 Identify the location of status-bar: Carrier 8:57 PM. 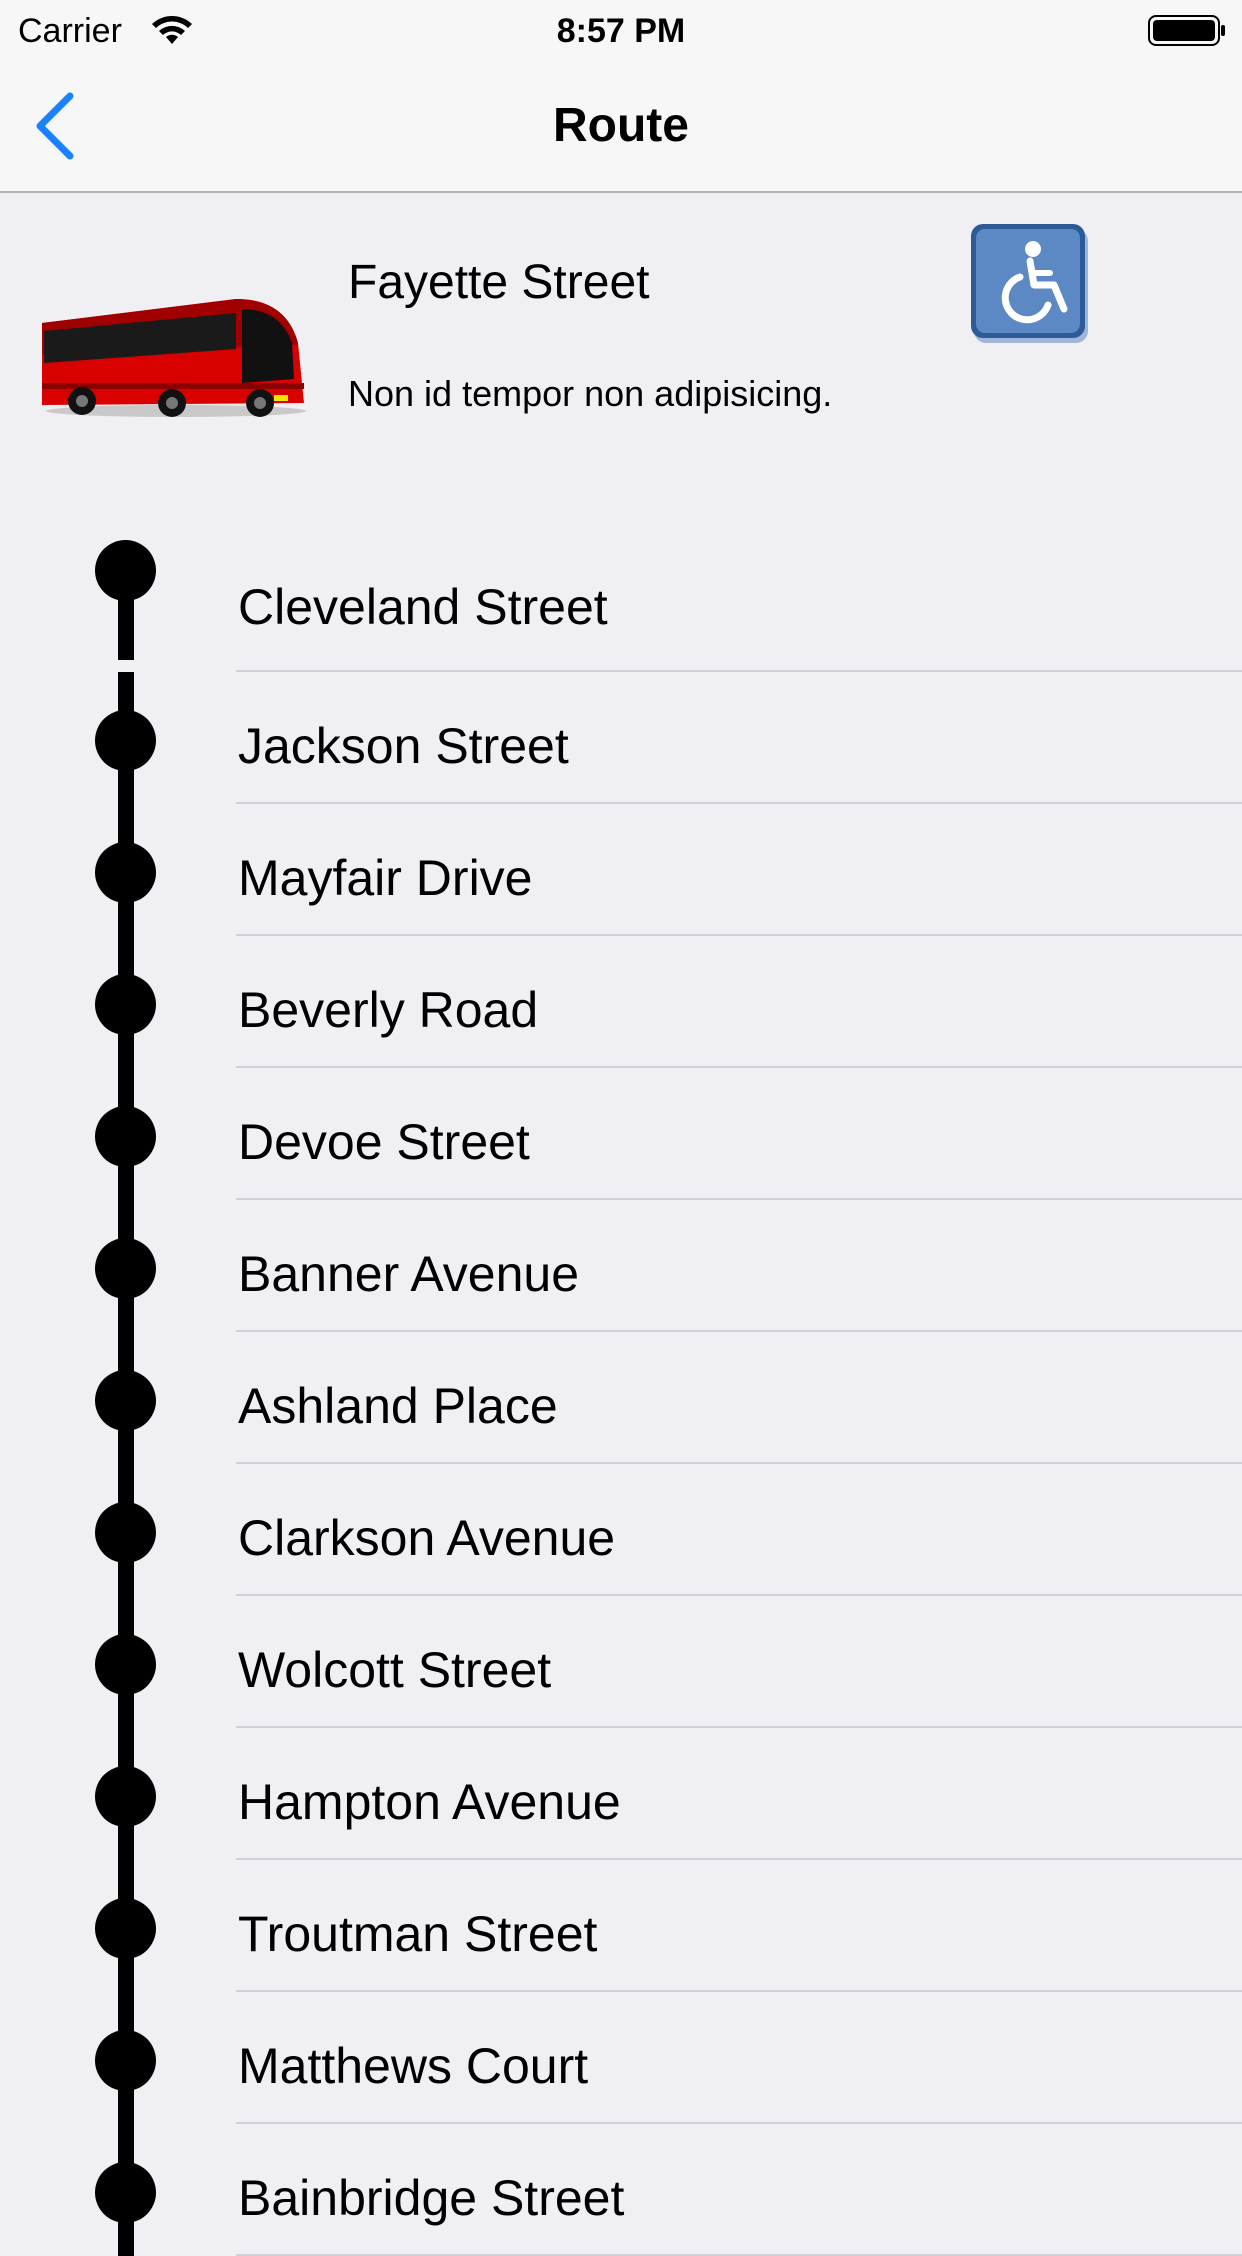
(621, 30).